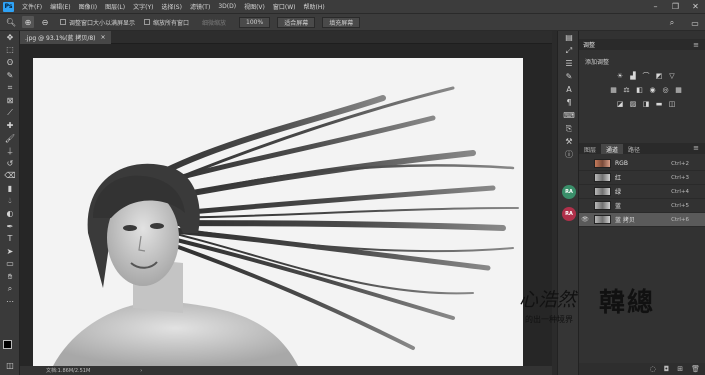 The image size is (705, 375). I want to click on fit-screen-button: 适合屏幕, so click(296, 22).